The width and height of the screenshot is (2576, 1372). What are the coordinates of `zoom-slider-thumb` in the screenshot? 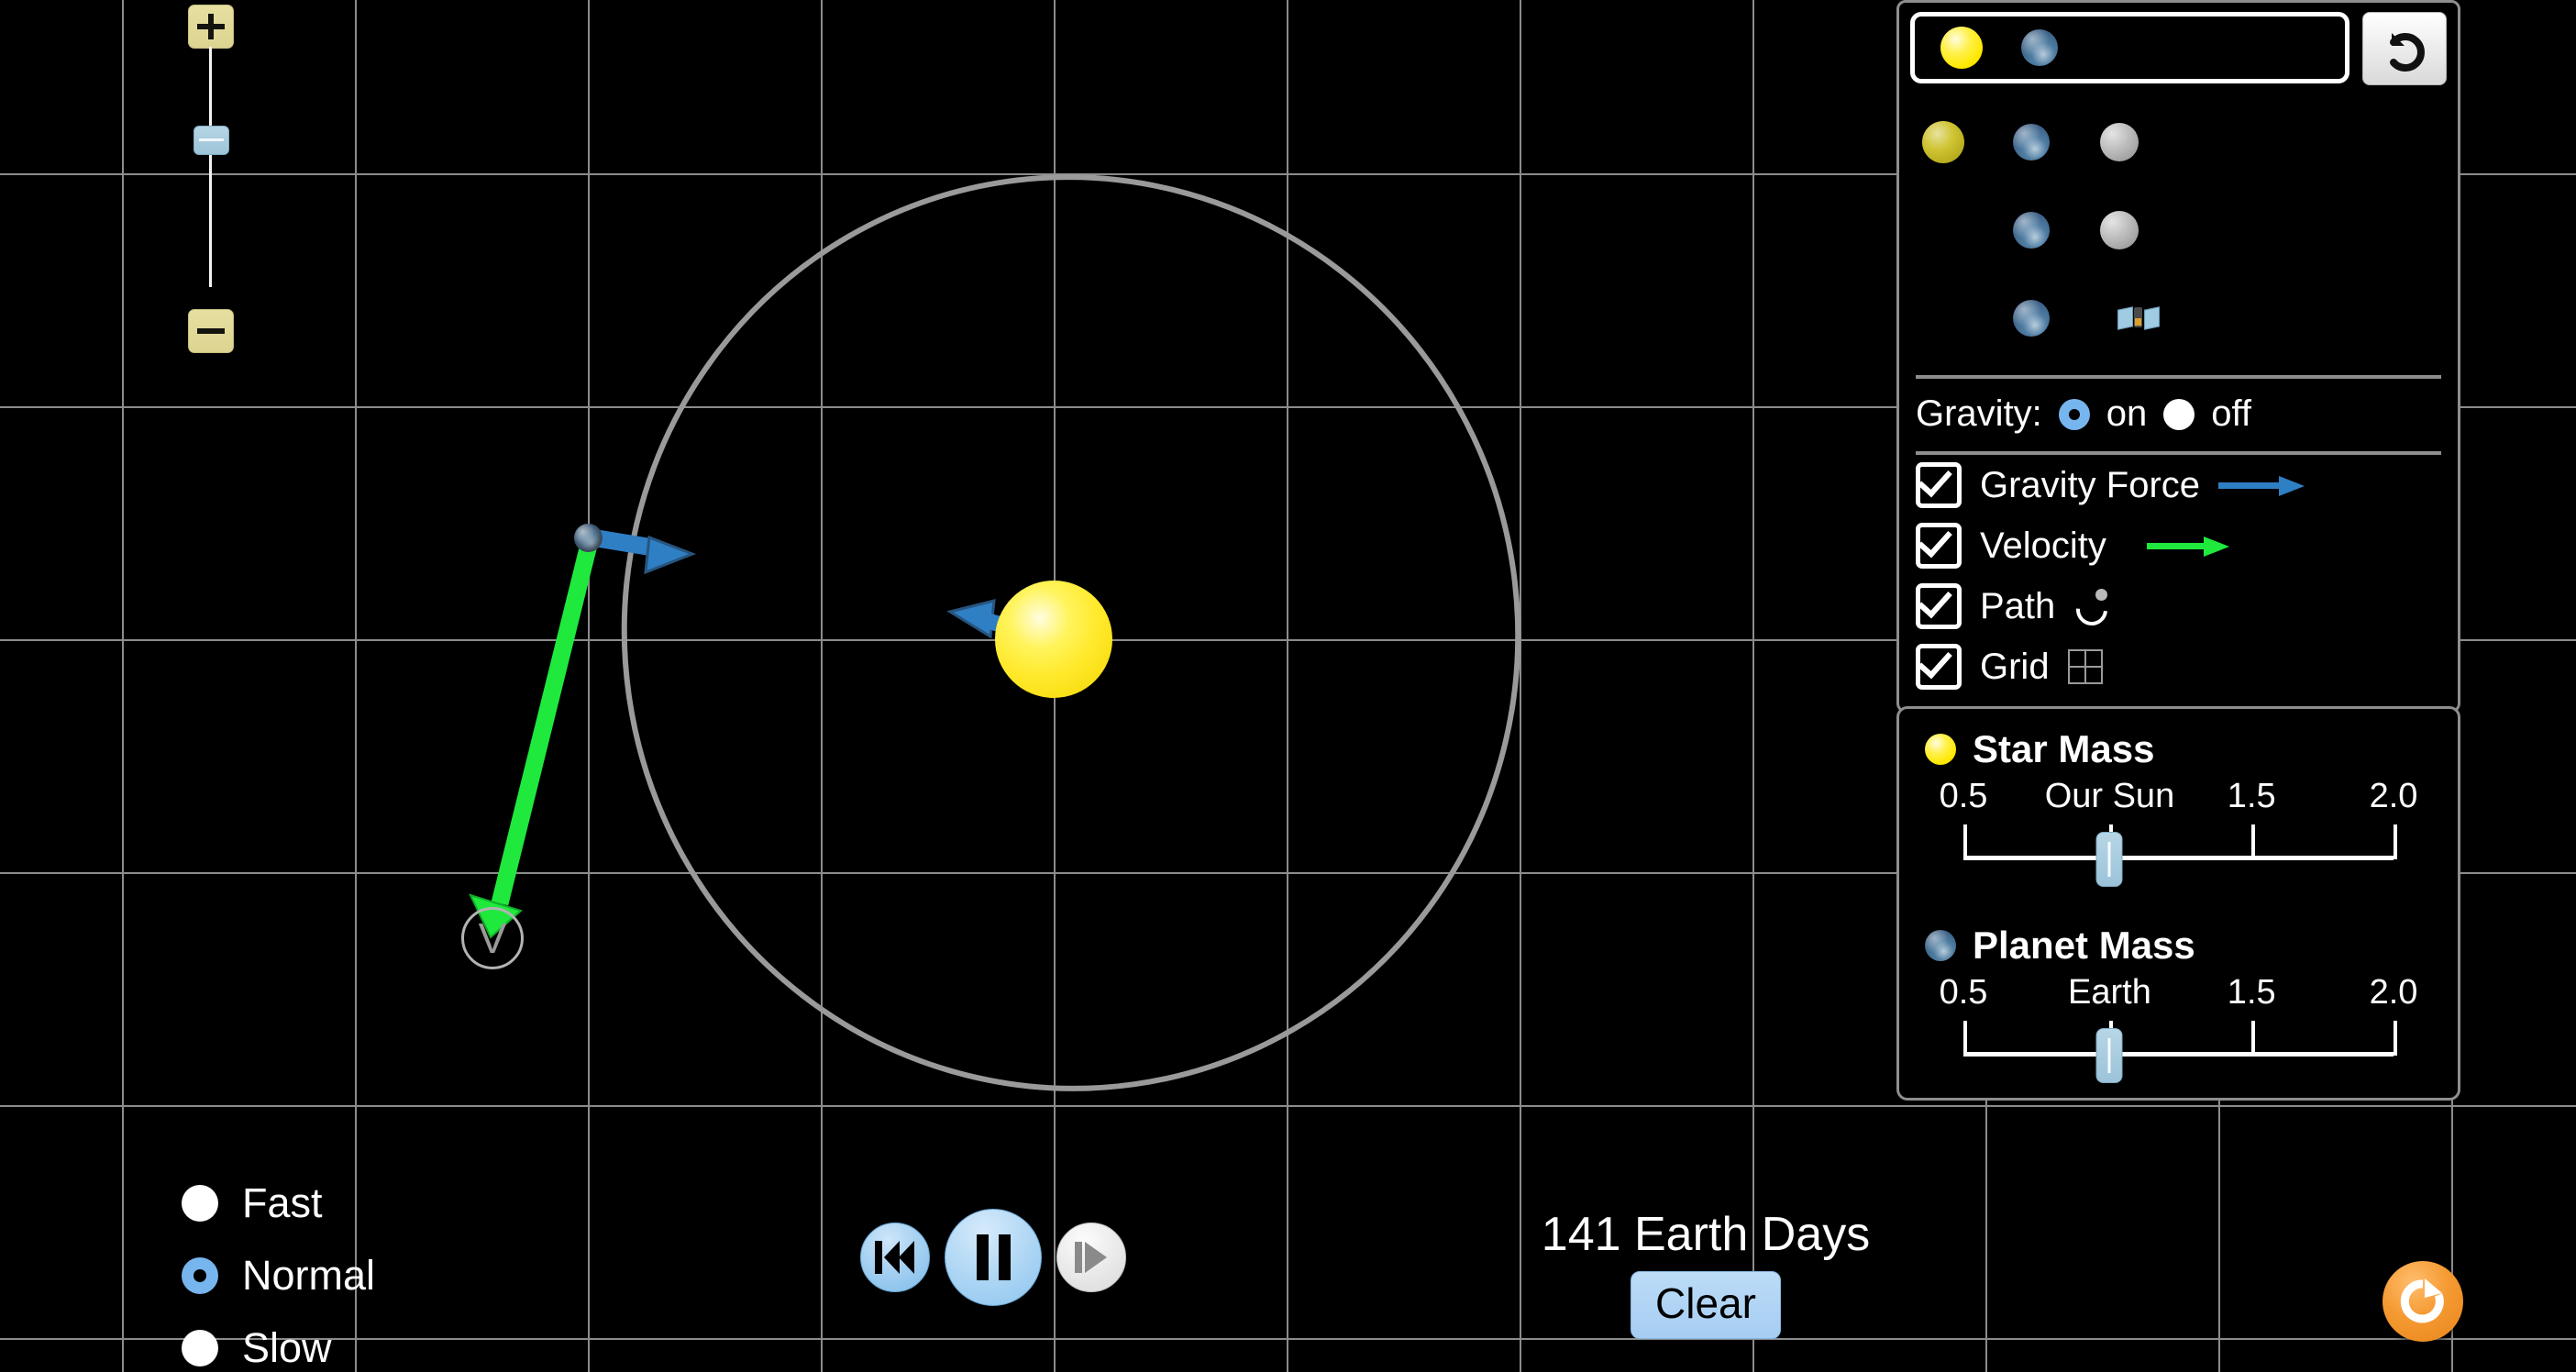 It's located at (211, 140).